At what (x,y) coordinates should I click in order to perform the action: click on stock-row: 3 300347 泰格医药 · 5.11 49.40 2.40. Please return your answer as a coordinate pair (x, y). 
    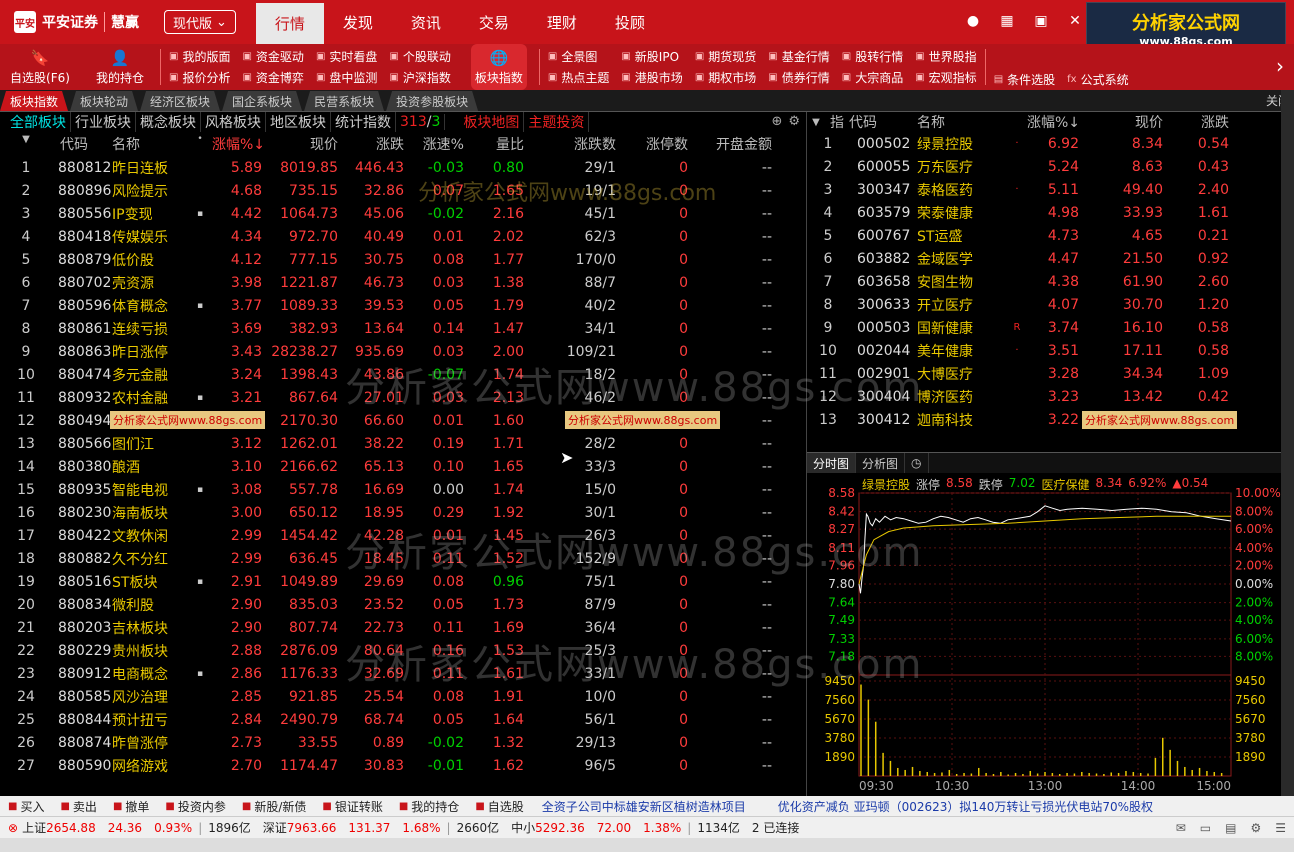
    Looking at the image, I should click on (1044, 189).